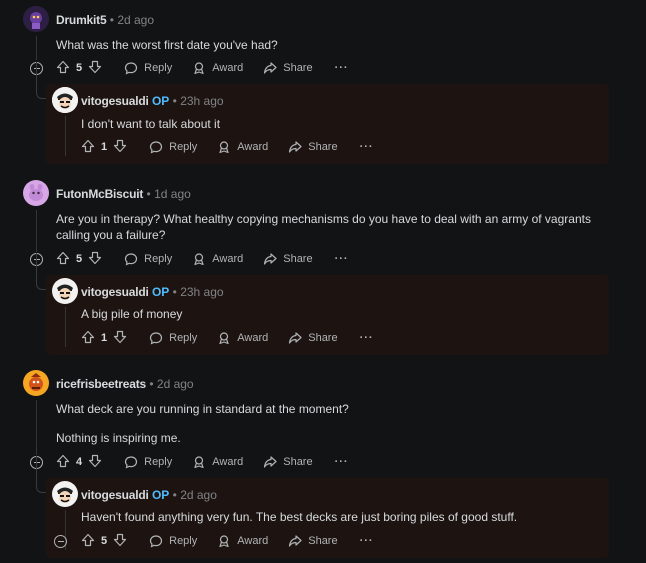 Image resolution: width=646 pixels, height=563 pixels. What do you see at coordinates (132, 314) in the screenshot?
I see `reply-text: A big pile of money` at bounding box center [132, 314].